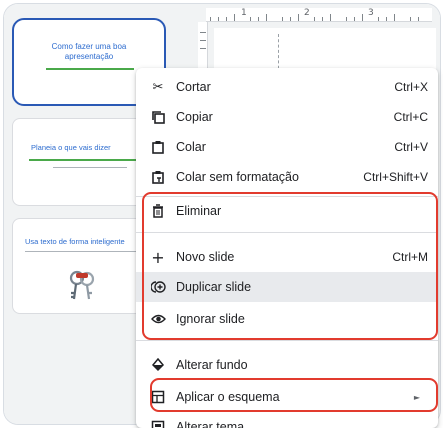 The width and height of the screenshot is (443, 428). Describe the element at coordinates (90, 69) in the screenshot. I see `thumbnail-subtitle-line` at that location.